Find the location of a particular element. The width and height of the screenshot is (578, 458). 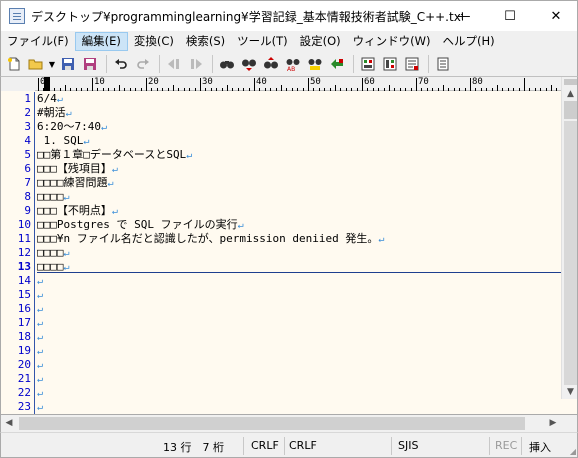

vertical-scrollbar: ▲ ▼ is located at coordinates (569, 238).